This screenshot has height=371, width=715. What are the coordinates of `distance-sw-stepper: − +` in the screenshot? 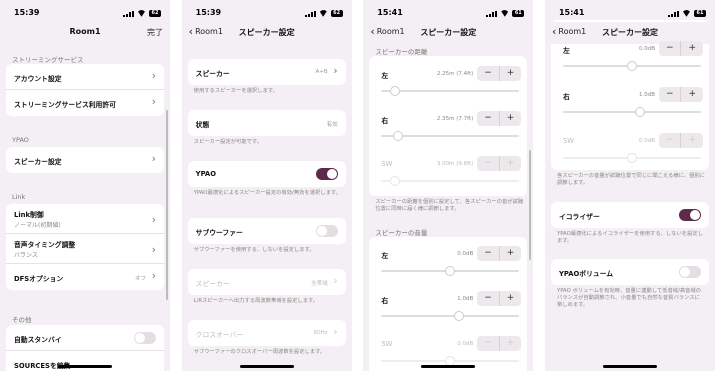 It's located at (499, 163).